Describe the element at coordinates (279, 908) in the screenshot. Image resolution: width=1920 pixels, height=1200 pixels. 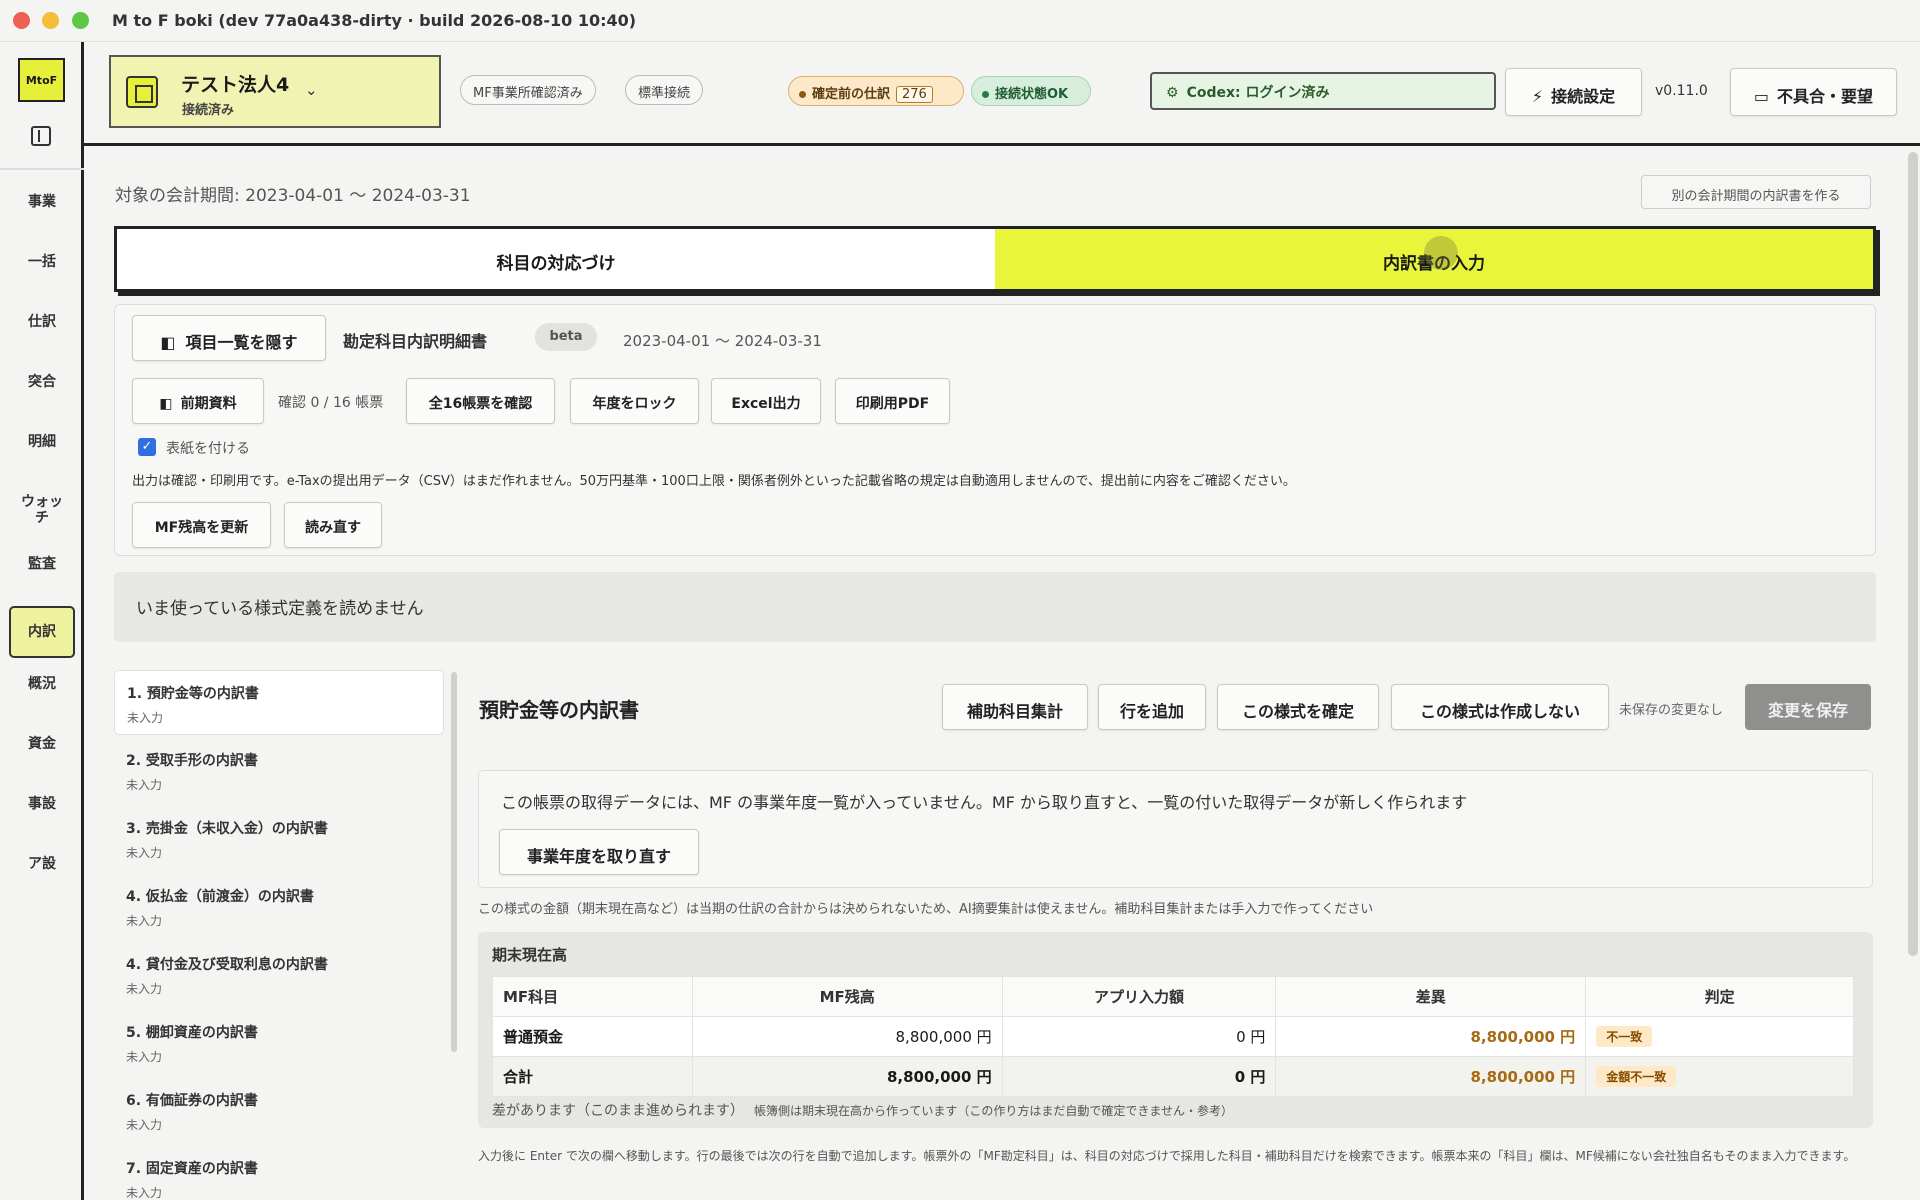
I see `list-item: 4. 仮払金（前渡金）の内訳書 未入力` at that location.